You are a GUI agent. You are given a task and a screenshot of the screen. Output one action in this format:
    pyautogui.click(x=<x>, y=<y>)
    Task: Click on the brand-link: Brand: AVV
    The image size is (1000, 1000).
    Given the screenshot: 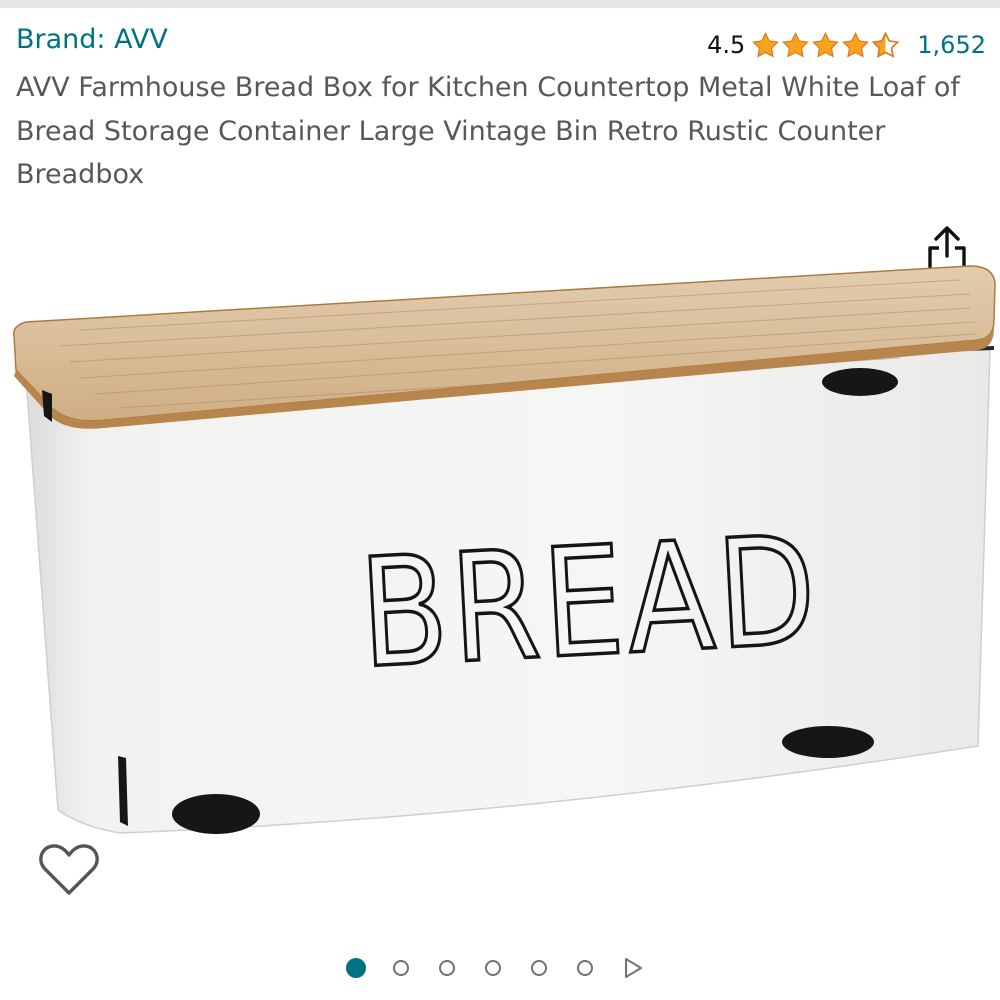 What is the action you would take?
    pyautogui.click(x=92, y=39)
    